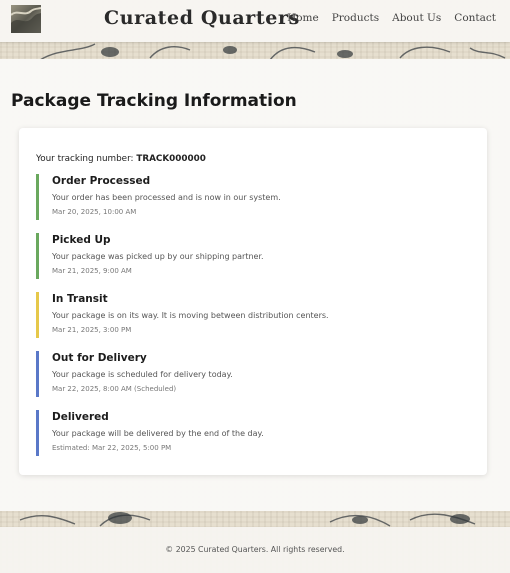 The image size is (510, 573). What do you see at coordinates (92, 330) in the screenshot?
I see `step-timestamp: Mar 21, 2025, 3:00 PM` at bounding box center [92, 330].